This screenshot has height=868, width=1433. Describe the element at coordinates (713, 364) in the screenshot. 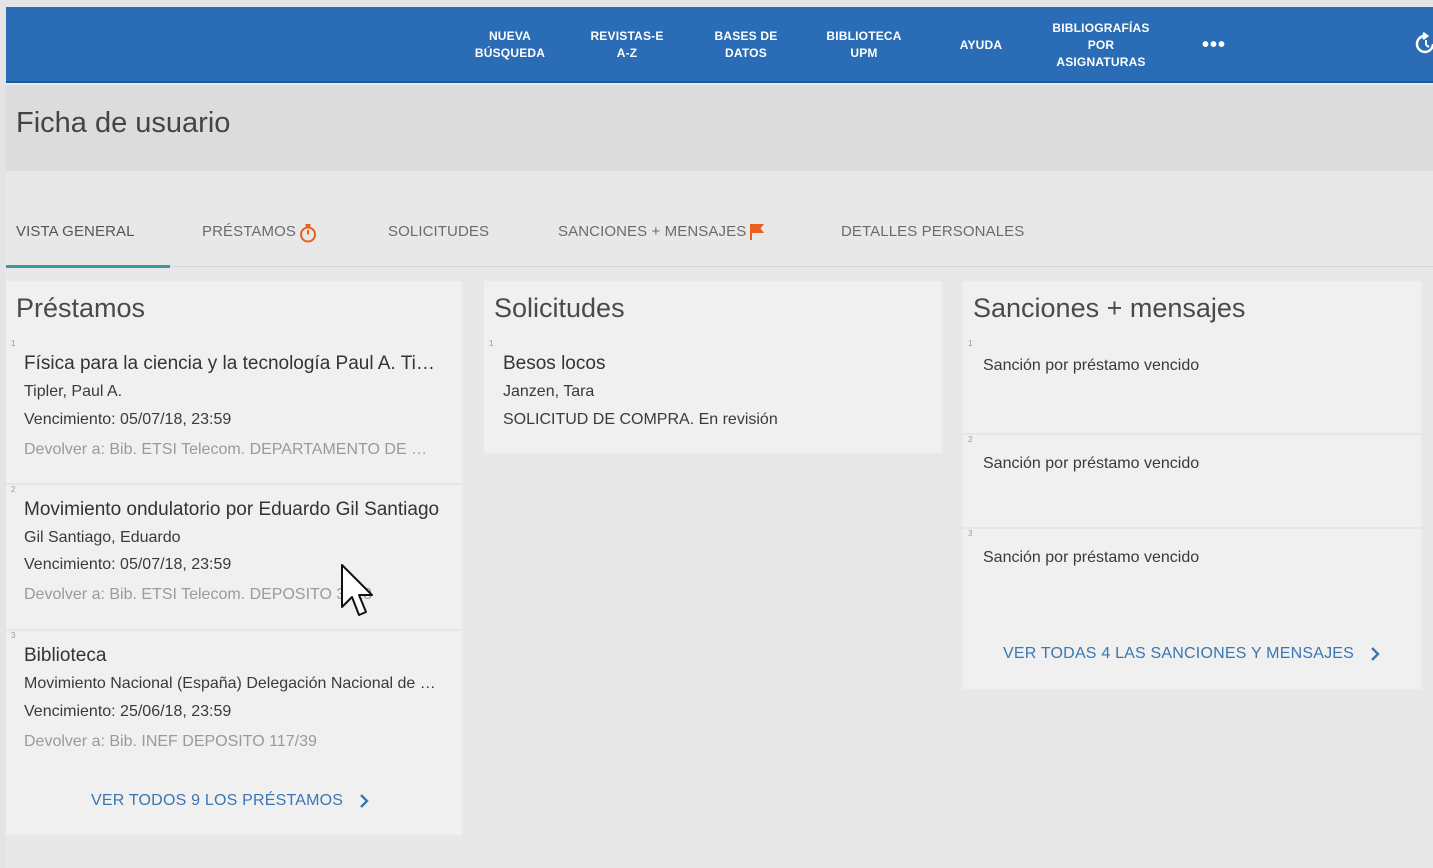

I see `request-title: Besos locos` at that location.